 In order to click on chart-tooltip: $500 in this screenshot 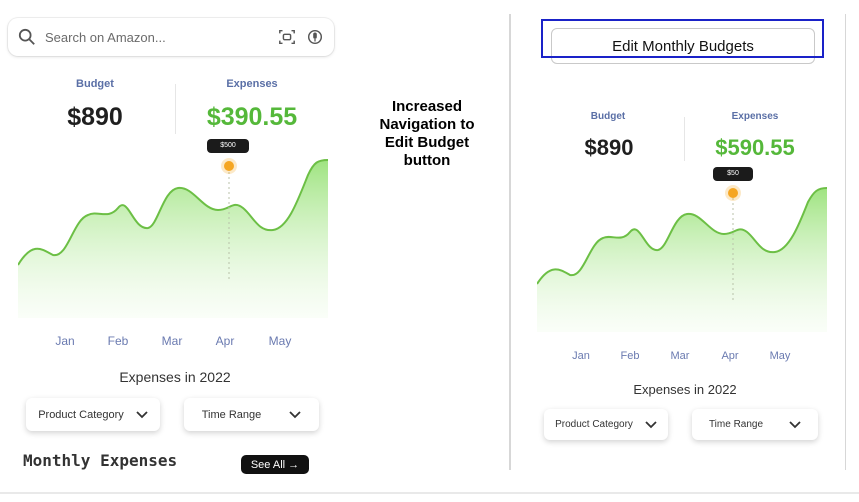, I will do `click(228, 146)`.